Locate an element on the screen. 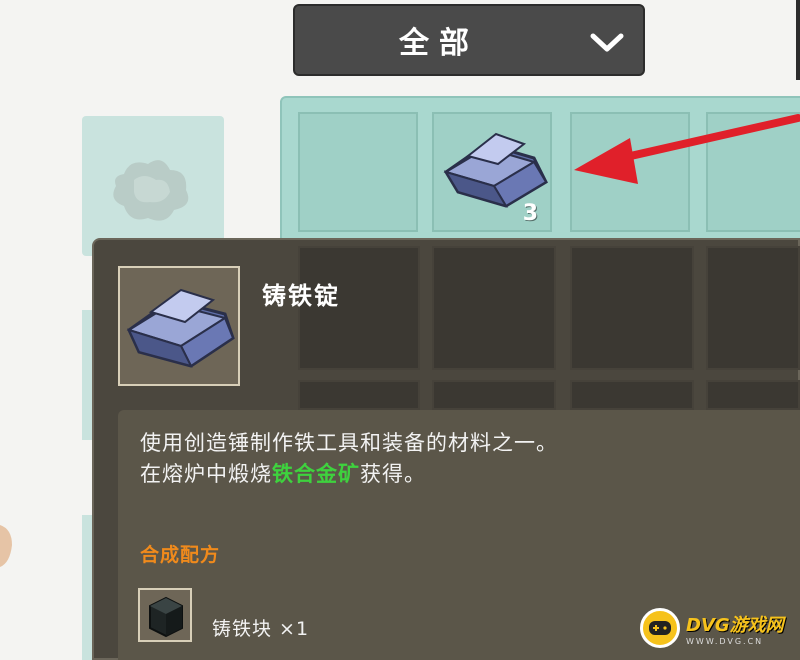 The height and width of the screenshot is (660, 800). recipe-material-frame is located at coordinates (165, 615).